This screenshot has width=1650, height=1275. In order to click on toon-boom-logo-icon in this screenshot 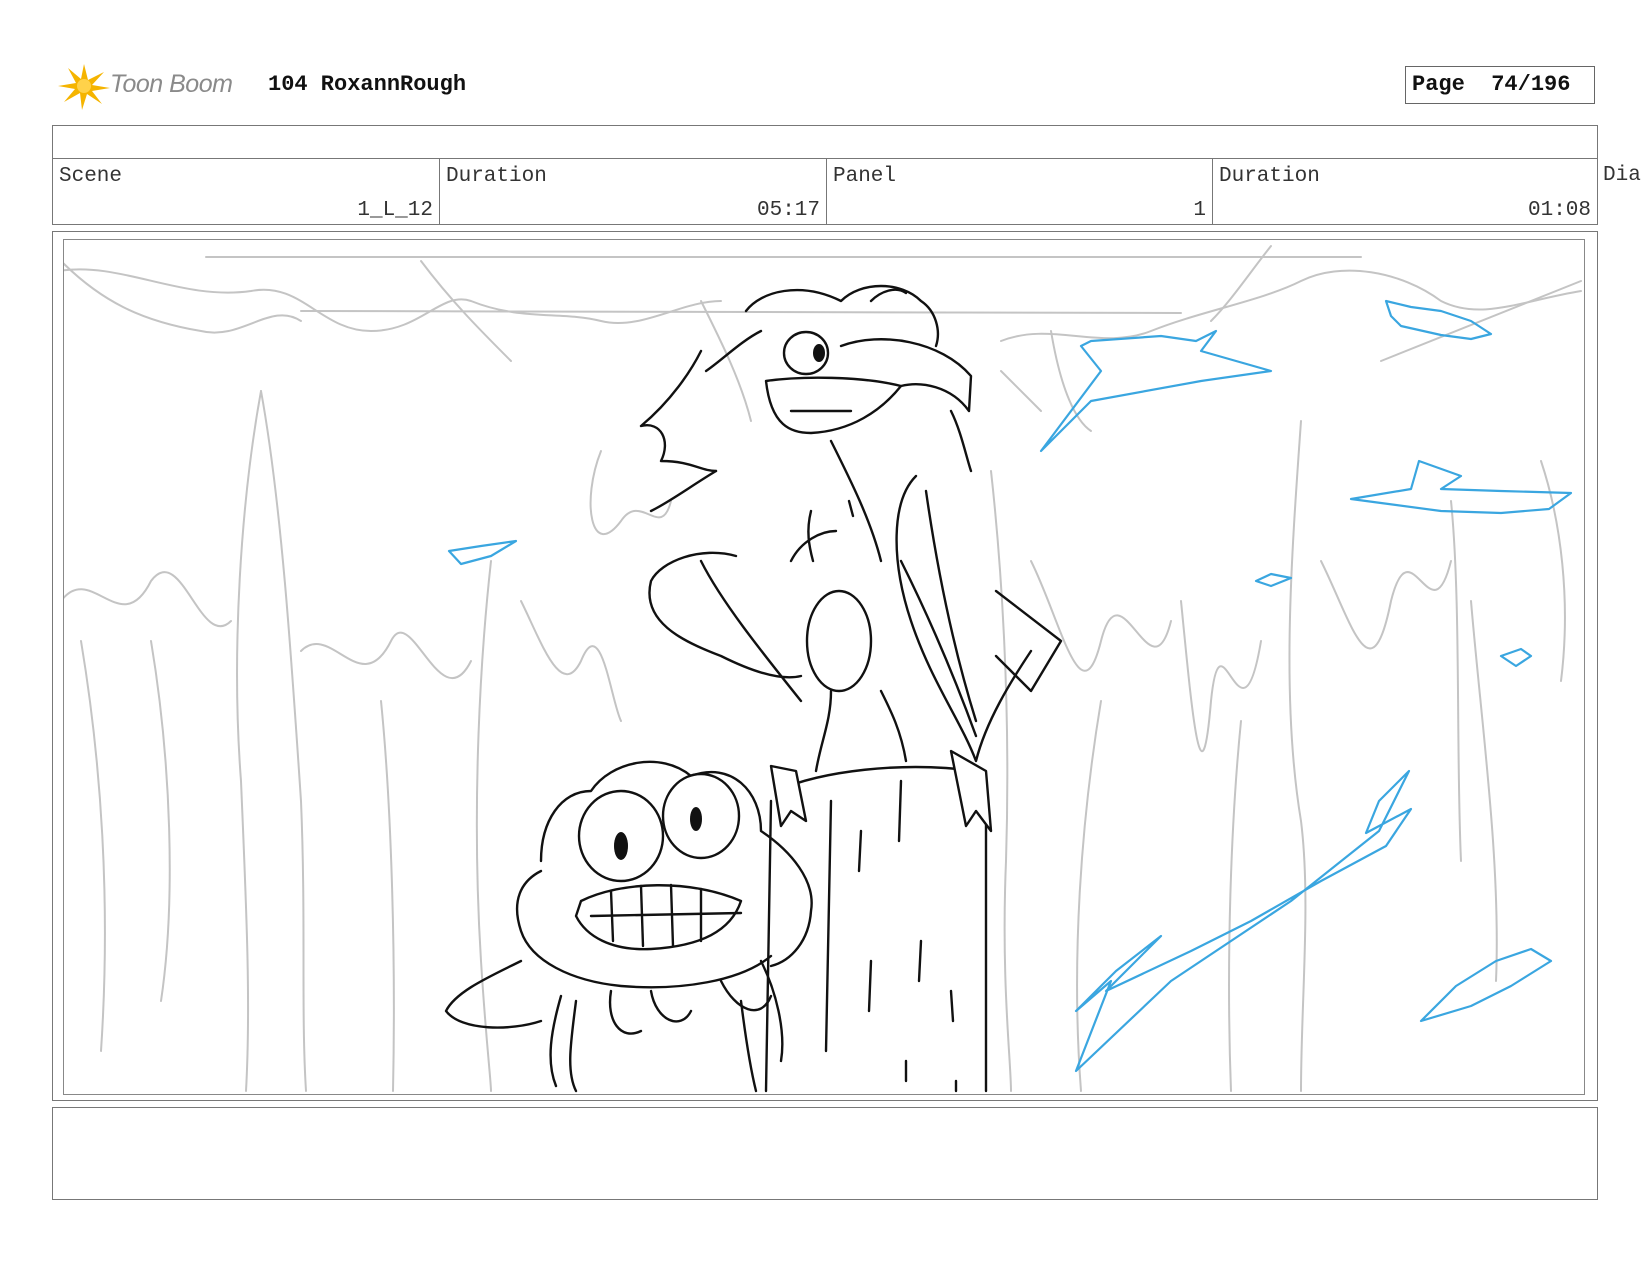, I will do `click(84, 87)`.